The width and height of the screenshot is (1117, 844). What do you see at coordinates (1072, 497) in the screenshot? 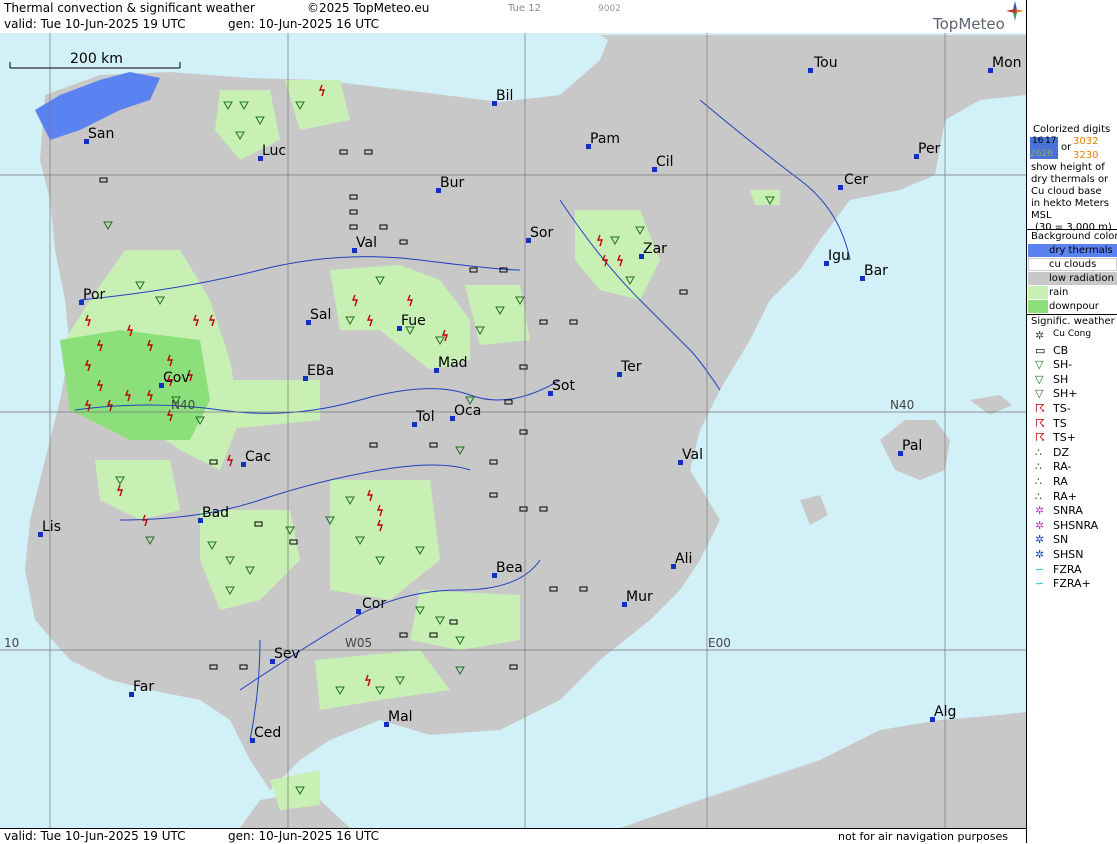
I see `sigwx-row: ∴ RA+` at bounding box center [1072, 497].